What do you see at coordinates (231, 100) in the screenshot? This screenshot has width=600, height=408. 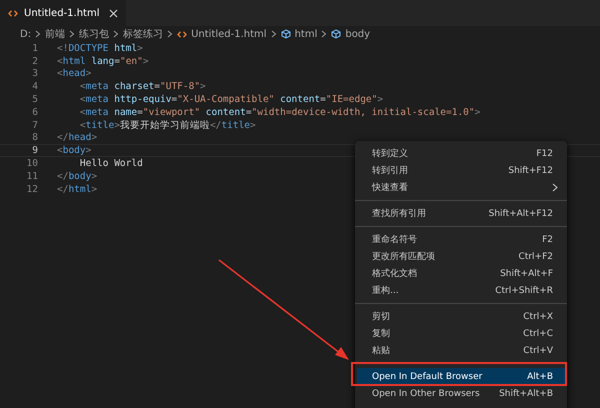 I see `code-line: <meta http-equiv="X-UA-Compatible" content="IE=edge">` at bounding box center [231, 100].